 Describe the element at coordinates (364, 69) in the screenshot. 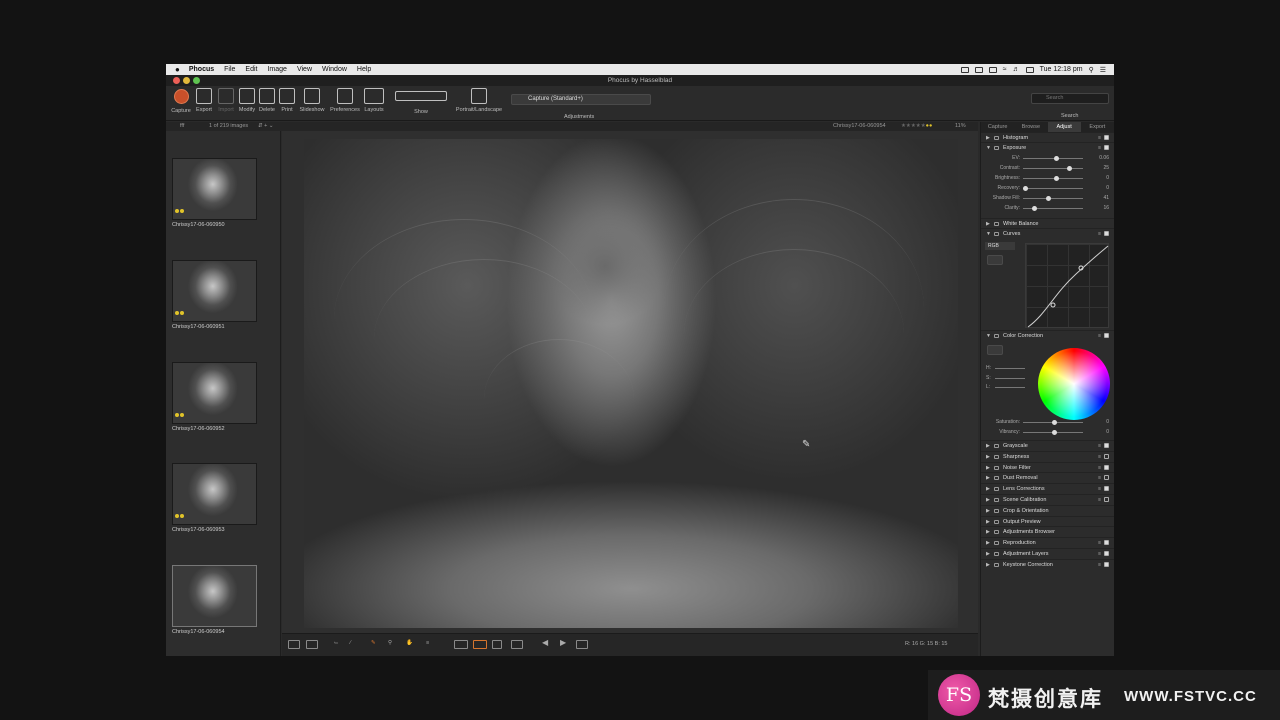

I see `menu-help: Help` at that location.